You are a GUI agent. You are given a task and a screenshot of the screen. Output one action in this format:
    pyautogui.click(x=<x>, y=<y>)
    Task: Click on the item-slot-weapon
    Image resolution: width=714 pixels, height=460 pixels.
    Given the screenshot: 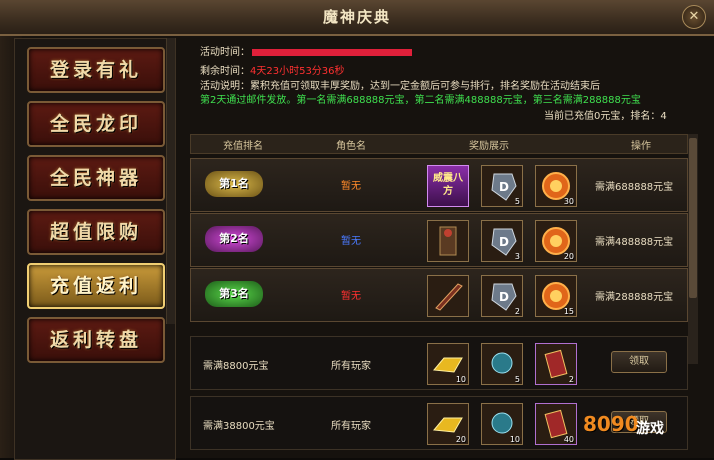 What is the action you would take?
    pyautogui.click(x=448, y=296)
    